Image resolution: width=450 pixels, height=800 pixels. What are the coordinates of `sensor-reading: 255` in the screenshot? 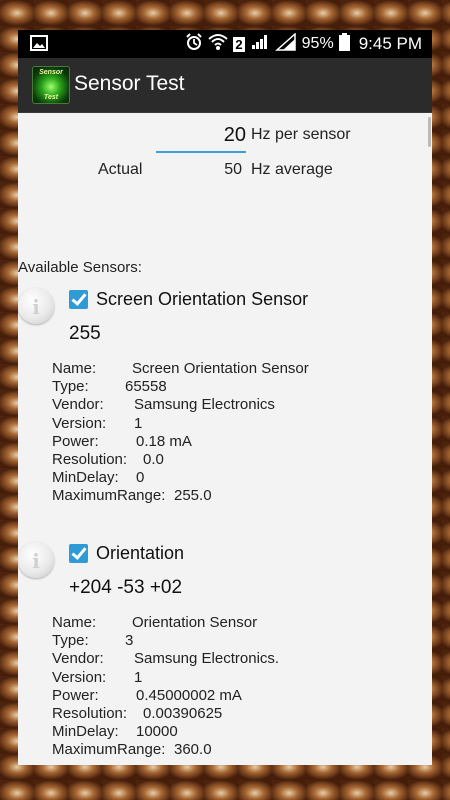 It's located at (85, 333).